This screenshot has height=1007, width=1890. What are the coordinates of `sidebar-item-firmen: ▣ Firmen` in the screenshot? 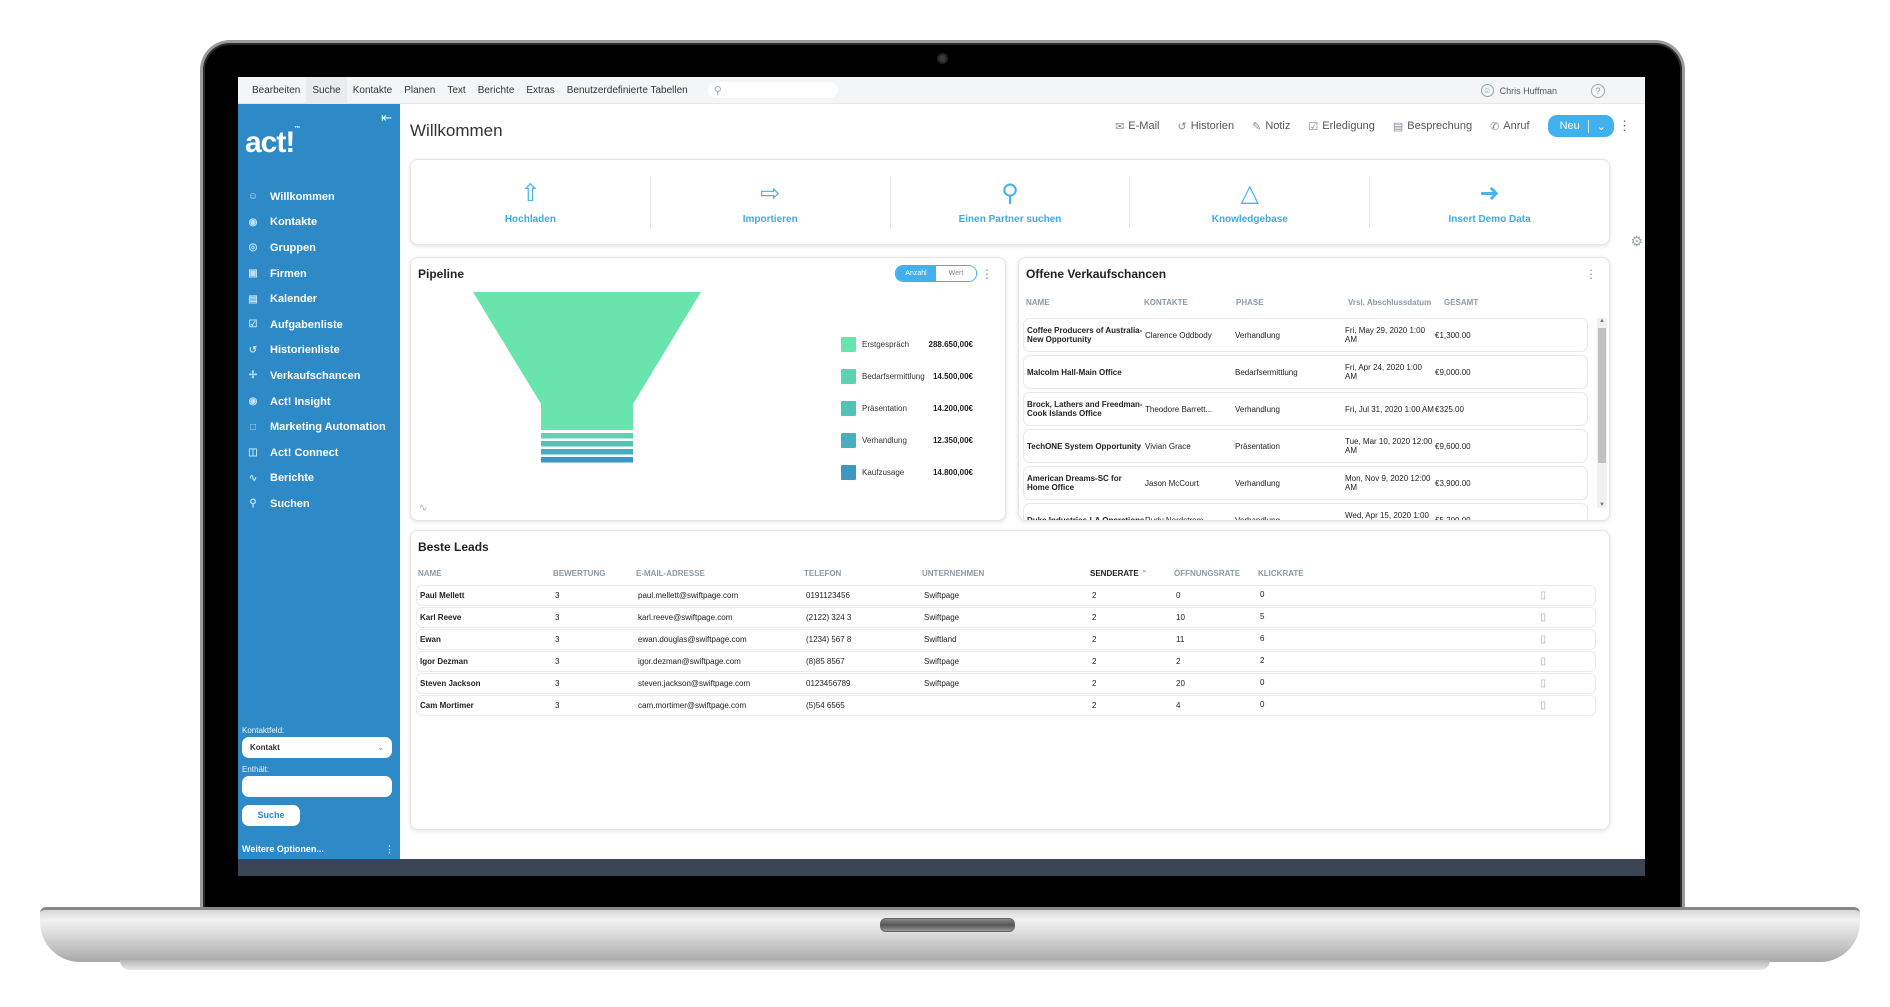 It's located at (319, 274).